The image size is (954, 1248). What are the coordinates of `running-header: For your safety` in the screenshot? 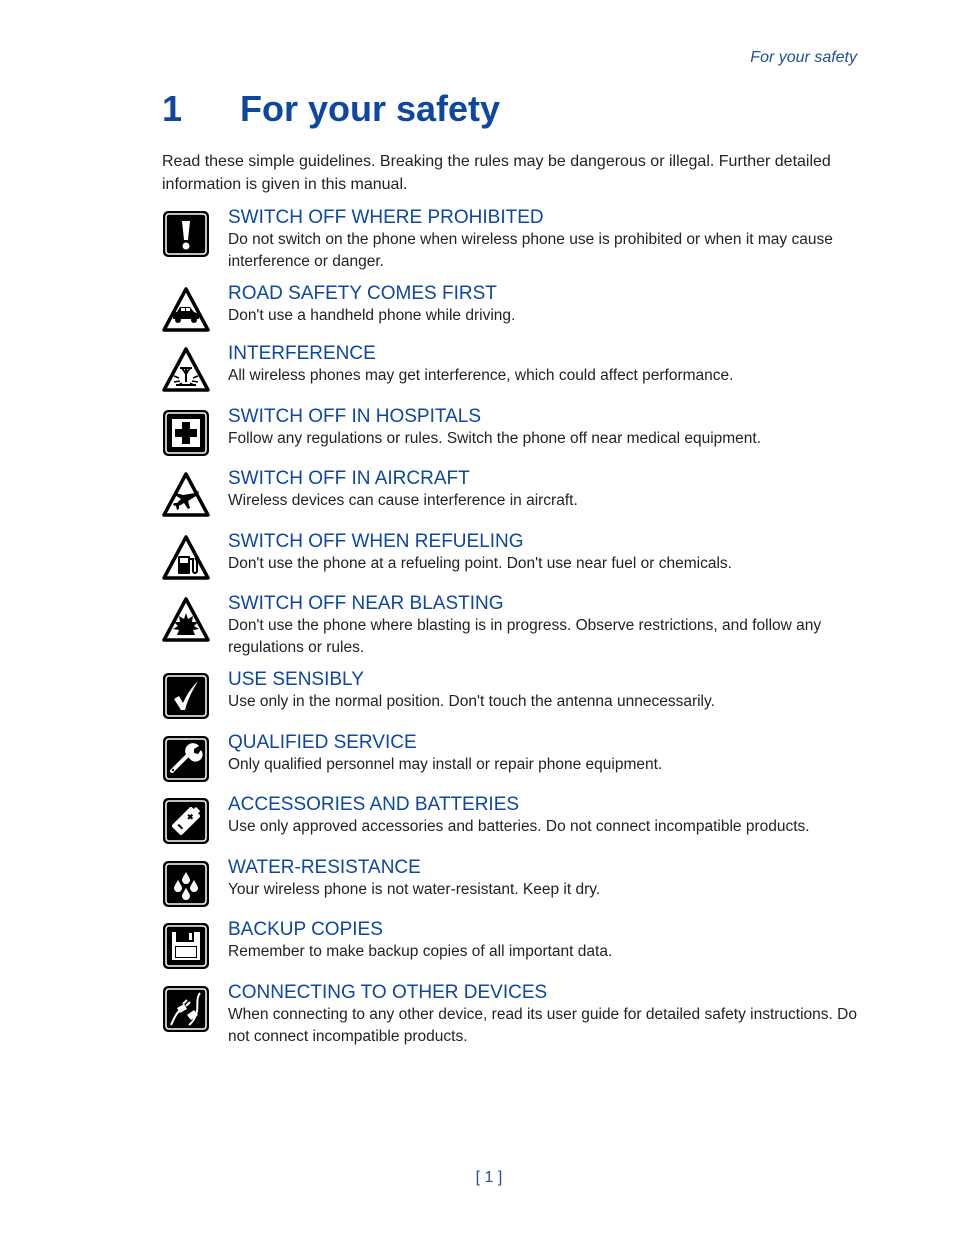 It's located at (803, 57).